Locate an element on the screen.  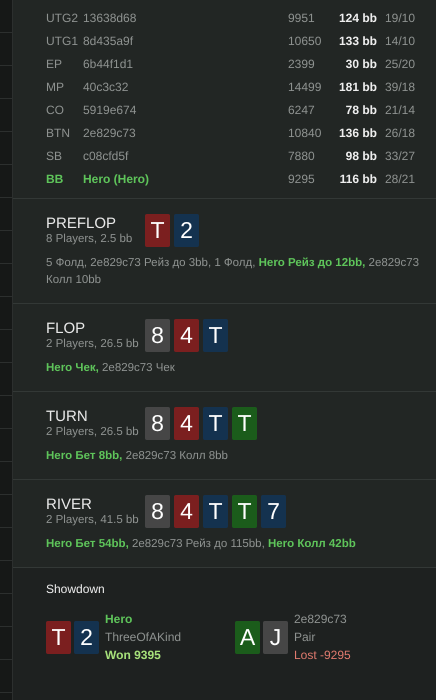
chip-count: 9951 is located at coordinates (302, 17).